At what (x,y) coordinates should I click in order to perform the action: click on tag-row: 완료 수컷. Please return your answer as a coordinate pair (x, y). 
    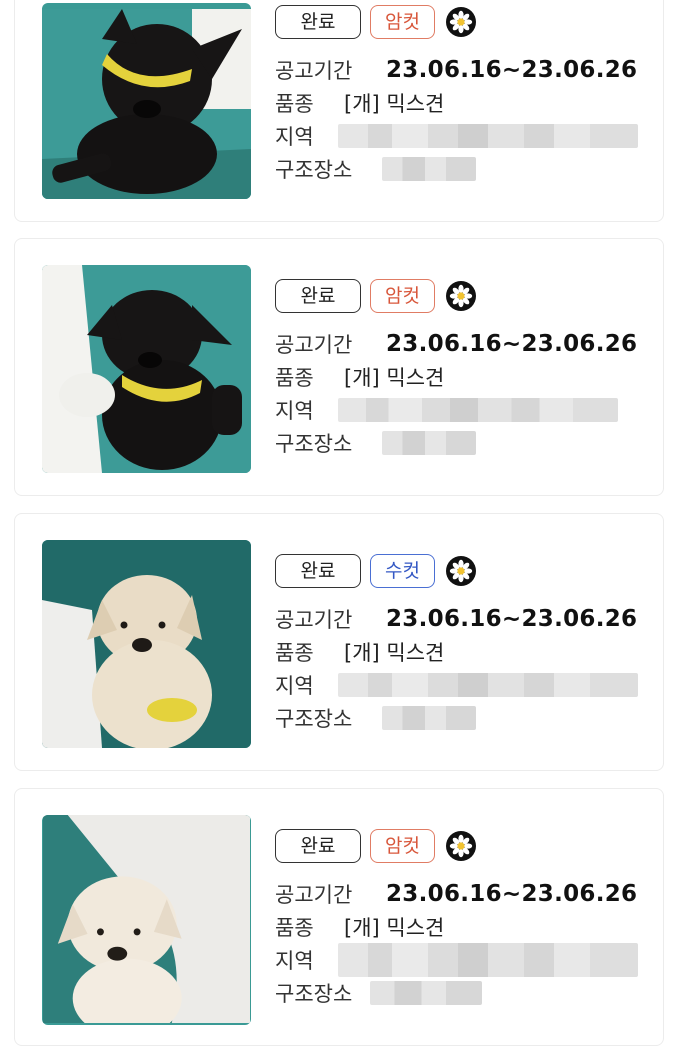
    Looking at the image, I should click on (375, 571).